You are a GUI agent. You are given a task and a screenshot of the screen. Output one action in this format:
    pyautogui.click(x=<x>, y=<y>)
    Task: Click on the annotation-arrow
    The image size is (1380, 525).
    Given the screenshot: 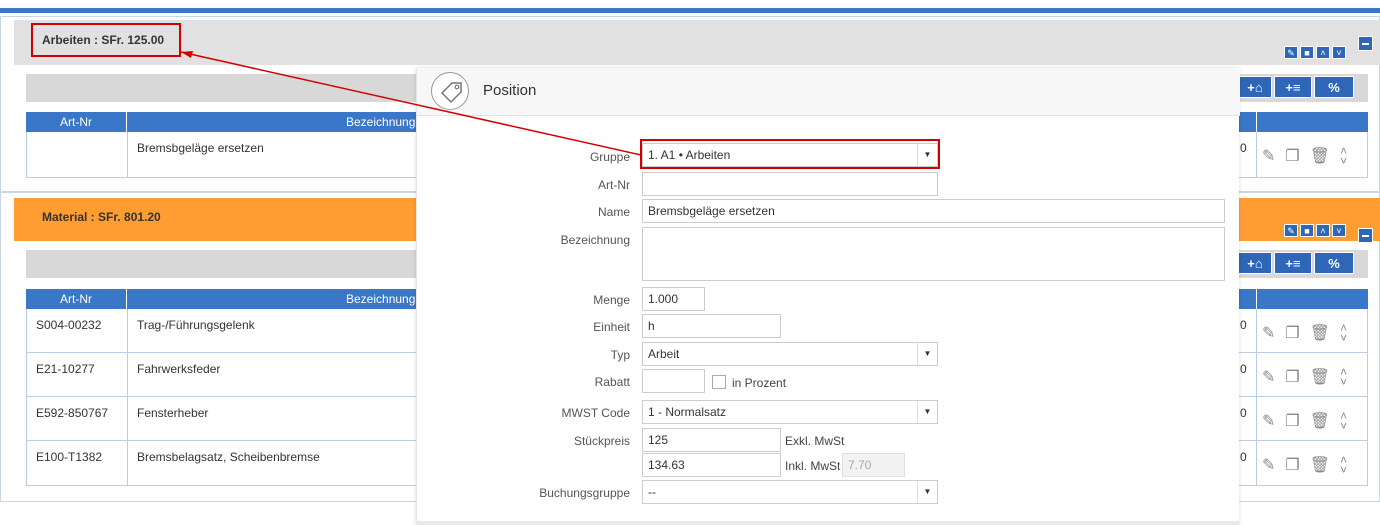 What is the action you would take?
    pyautogui.click(x=411, y=103)
    